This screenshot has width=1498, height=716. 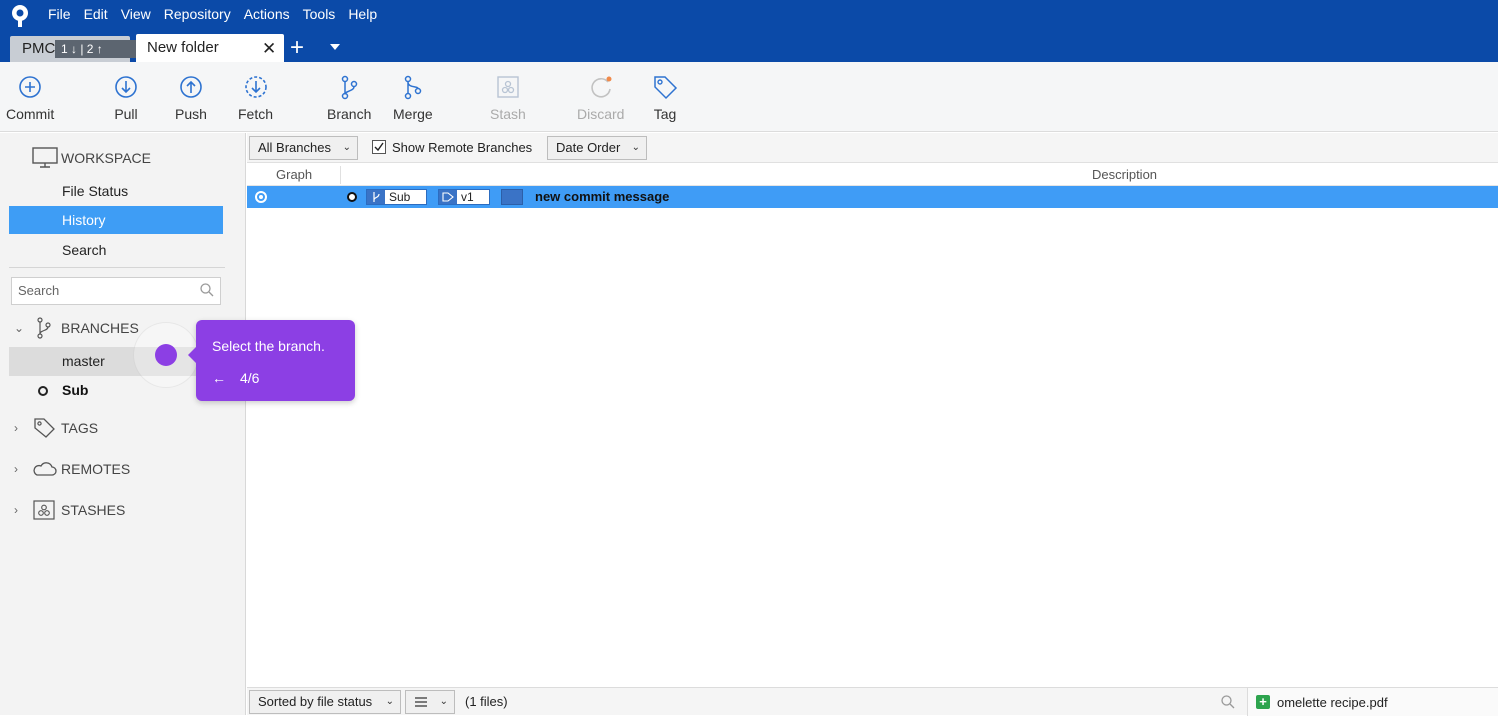 What do you see at coordinates (116, 220) in the screenshot?
I see `sidebar-item-history: History` at bounding box center [116, 220].